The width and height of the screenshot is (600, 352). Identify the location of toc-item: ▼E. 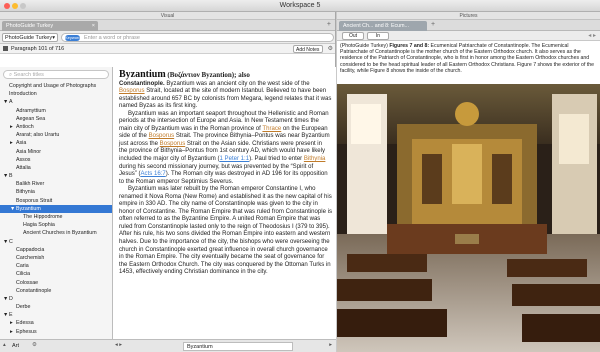
(56, 315).